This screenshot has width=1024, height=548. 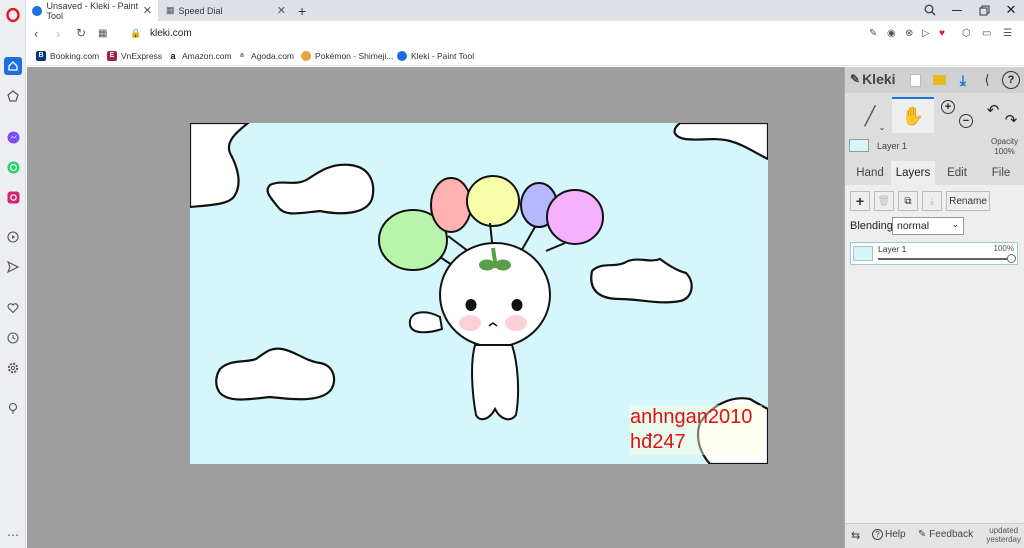 I want to click on extensions-icon: ⬡, so click(x=966, y=33).